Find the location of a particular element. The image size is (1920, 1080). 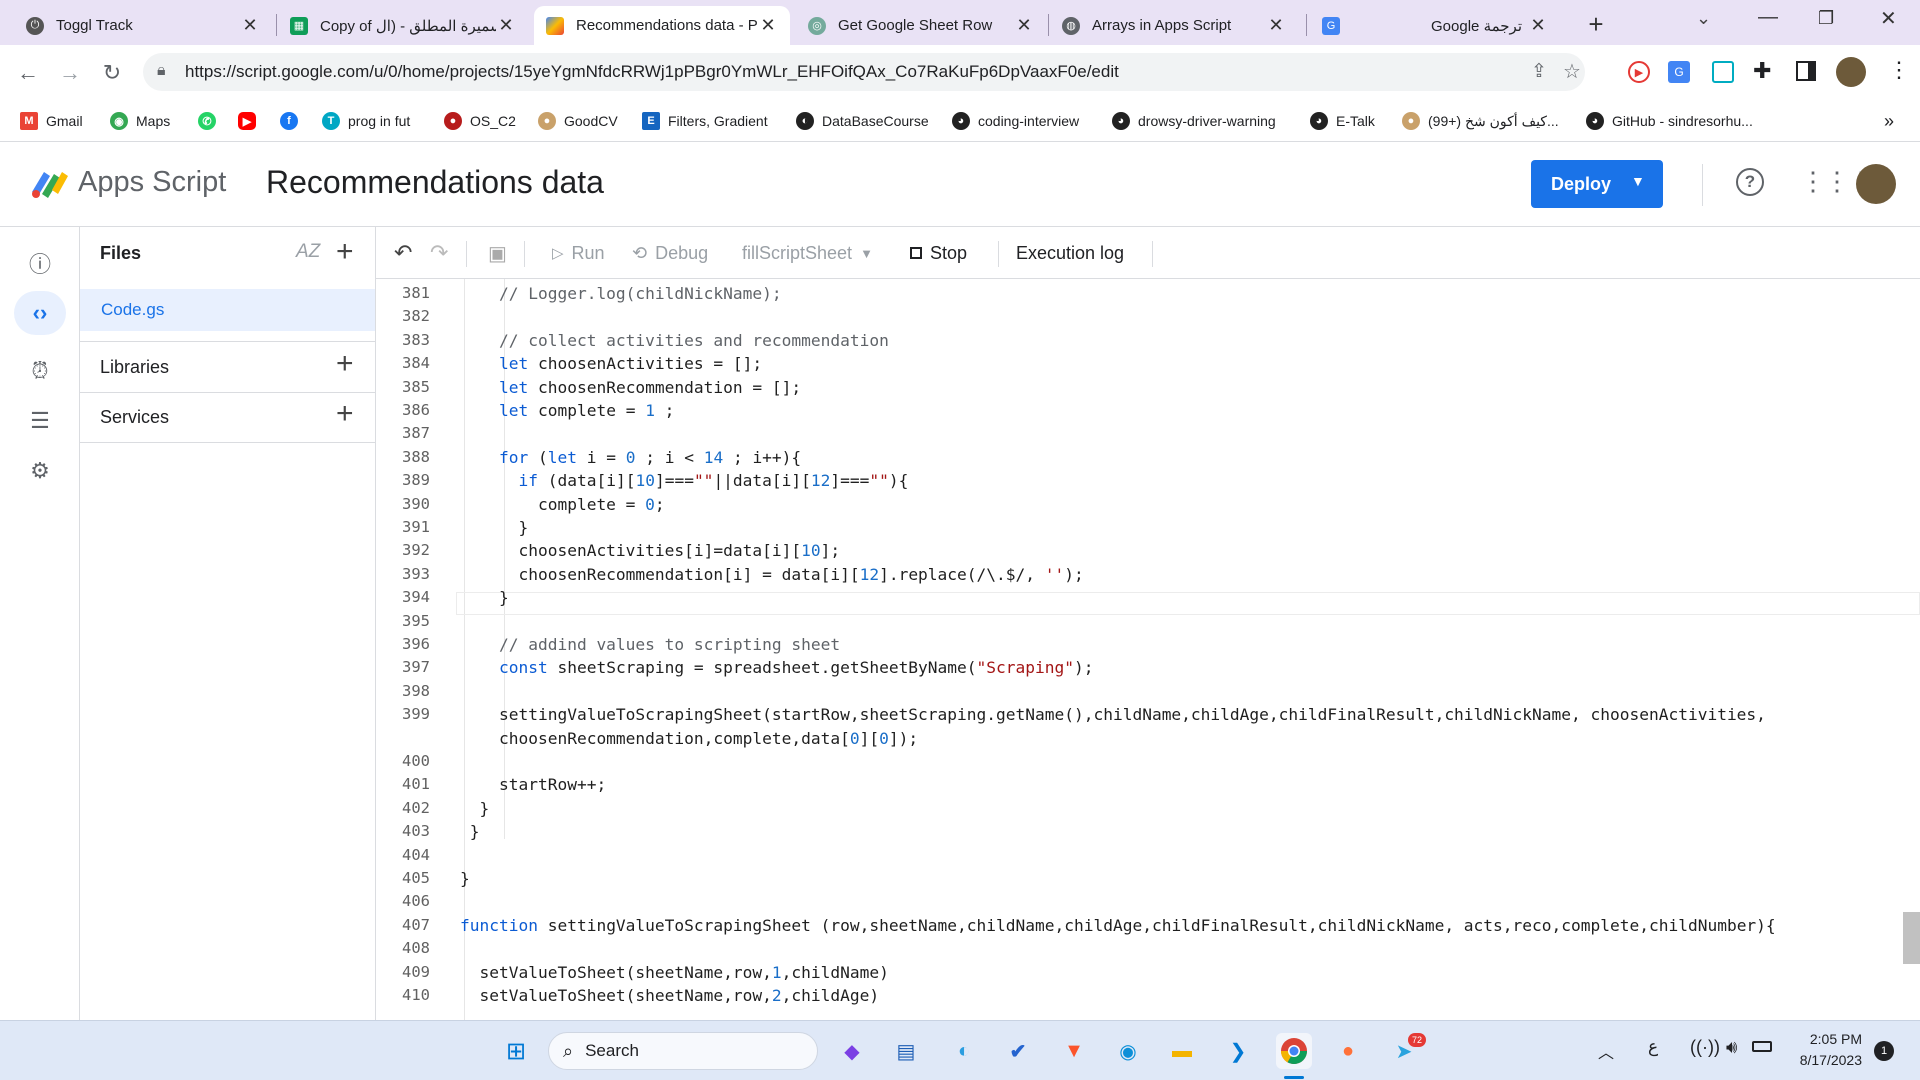

bookmark-maps: ◉ Maps is located at coordinates (140, 121).